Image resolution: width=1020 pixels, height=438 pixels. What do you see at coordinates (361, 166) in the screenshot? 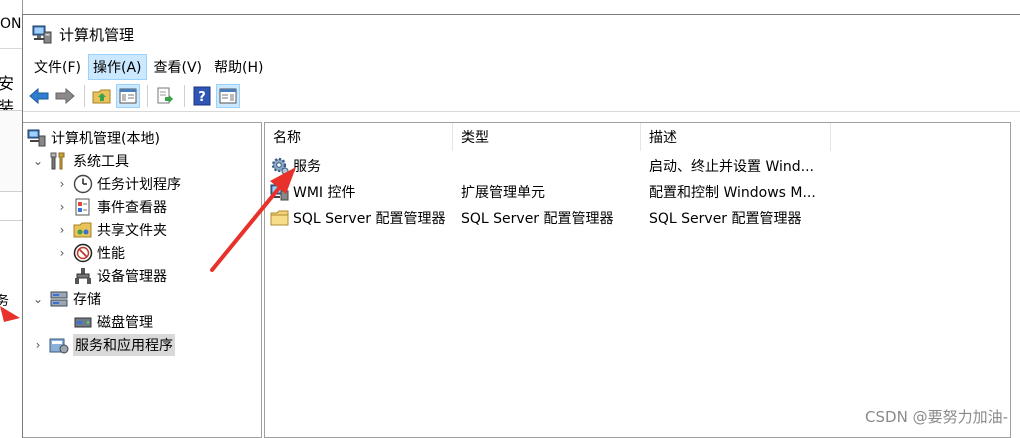
I see `cell-name: 服务` at bounding box center [361, 166].